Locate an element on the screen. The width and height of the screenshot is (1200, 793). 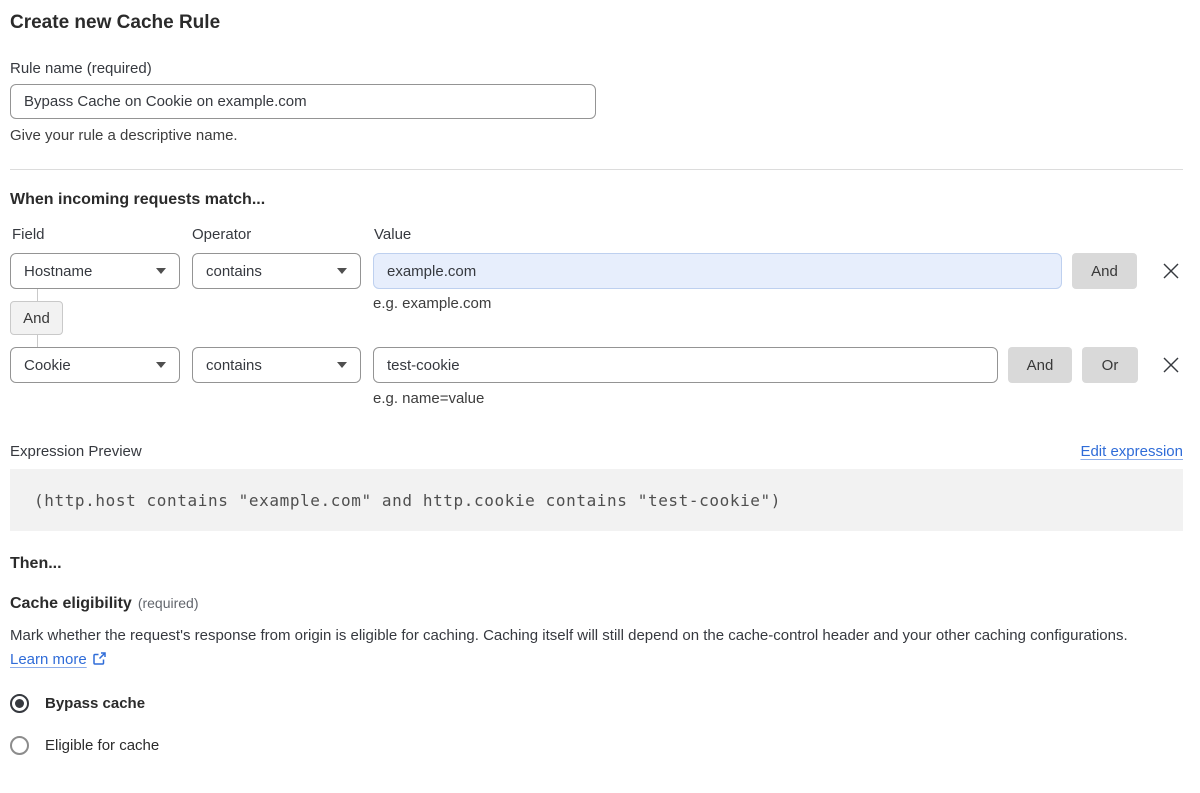
condition-row-1: Hostname contains And is located at coordinates (596, 271).